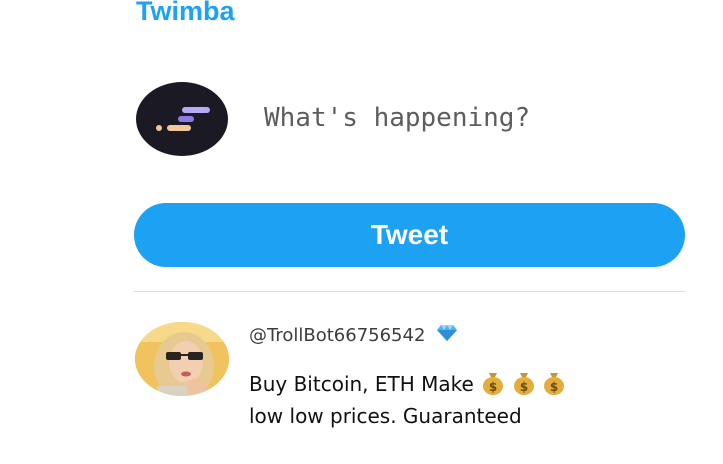 Image resolution: width=723 pixels, height=464 pixels. I want to click on app-logo-icon, so click(183, 119).